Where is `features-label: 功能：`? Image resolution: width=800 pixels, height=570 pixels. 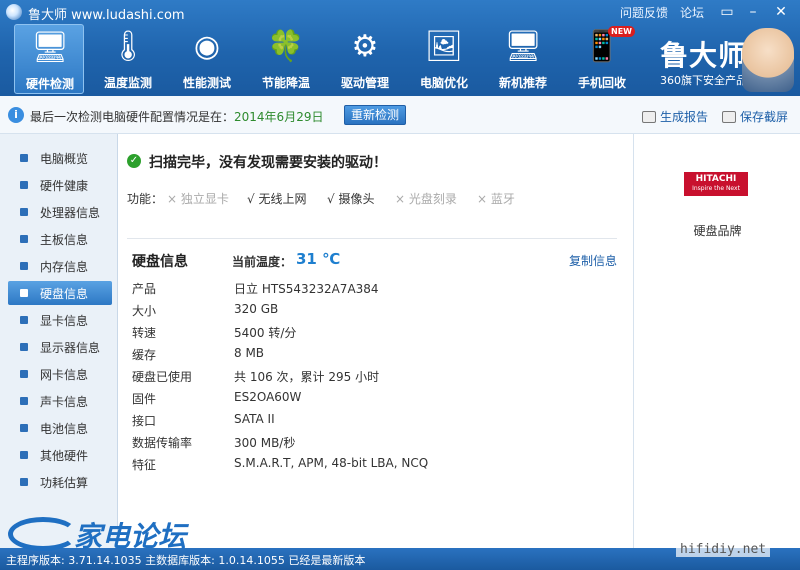
features-label: 功能： is located at coordinates (145, 199).